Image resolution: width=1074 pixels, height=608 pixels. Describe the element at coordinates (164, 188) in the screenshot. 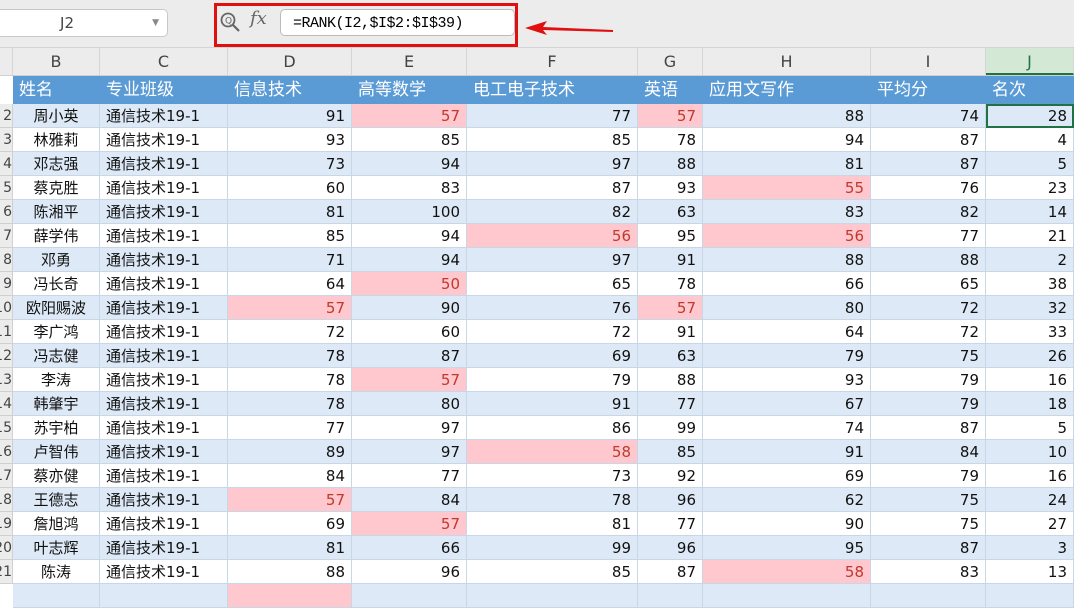

I see `cell-C5: 通信技术19-1` at that location.